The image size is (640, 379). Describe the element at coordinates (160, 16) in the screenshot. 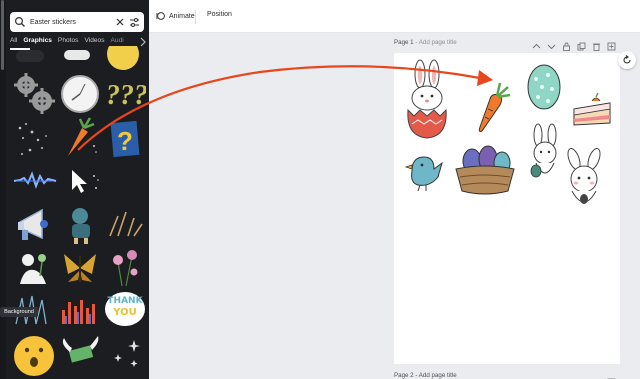

I see `animate-icon` at that location.